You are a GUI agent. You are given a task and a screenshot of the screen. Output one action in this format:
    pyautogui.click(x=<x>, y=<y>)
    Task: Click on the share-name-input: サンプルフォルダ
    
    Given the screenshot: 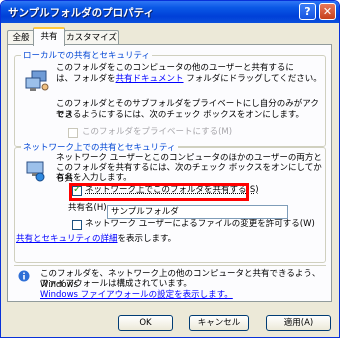 What is the action you would take?
    pyautogui.click(x=197, y=212)
    